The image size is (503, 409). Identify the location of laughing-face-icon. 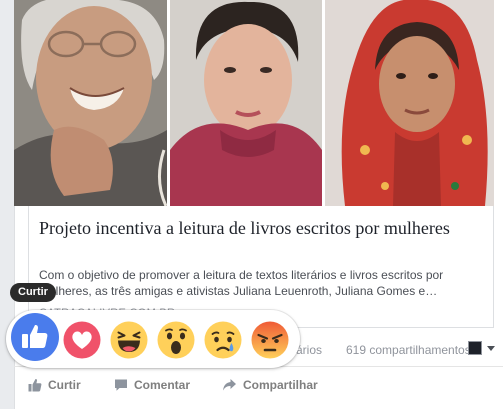
(129, 340).